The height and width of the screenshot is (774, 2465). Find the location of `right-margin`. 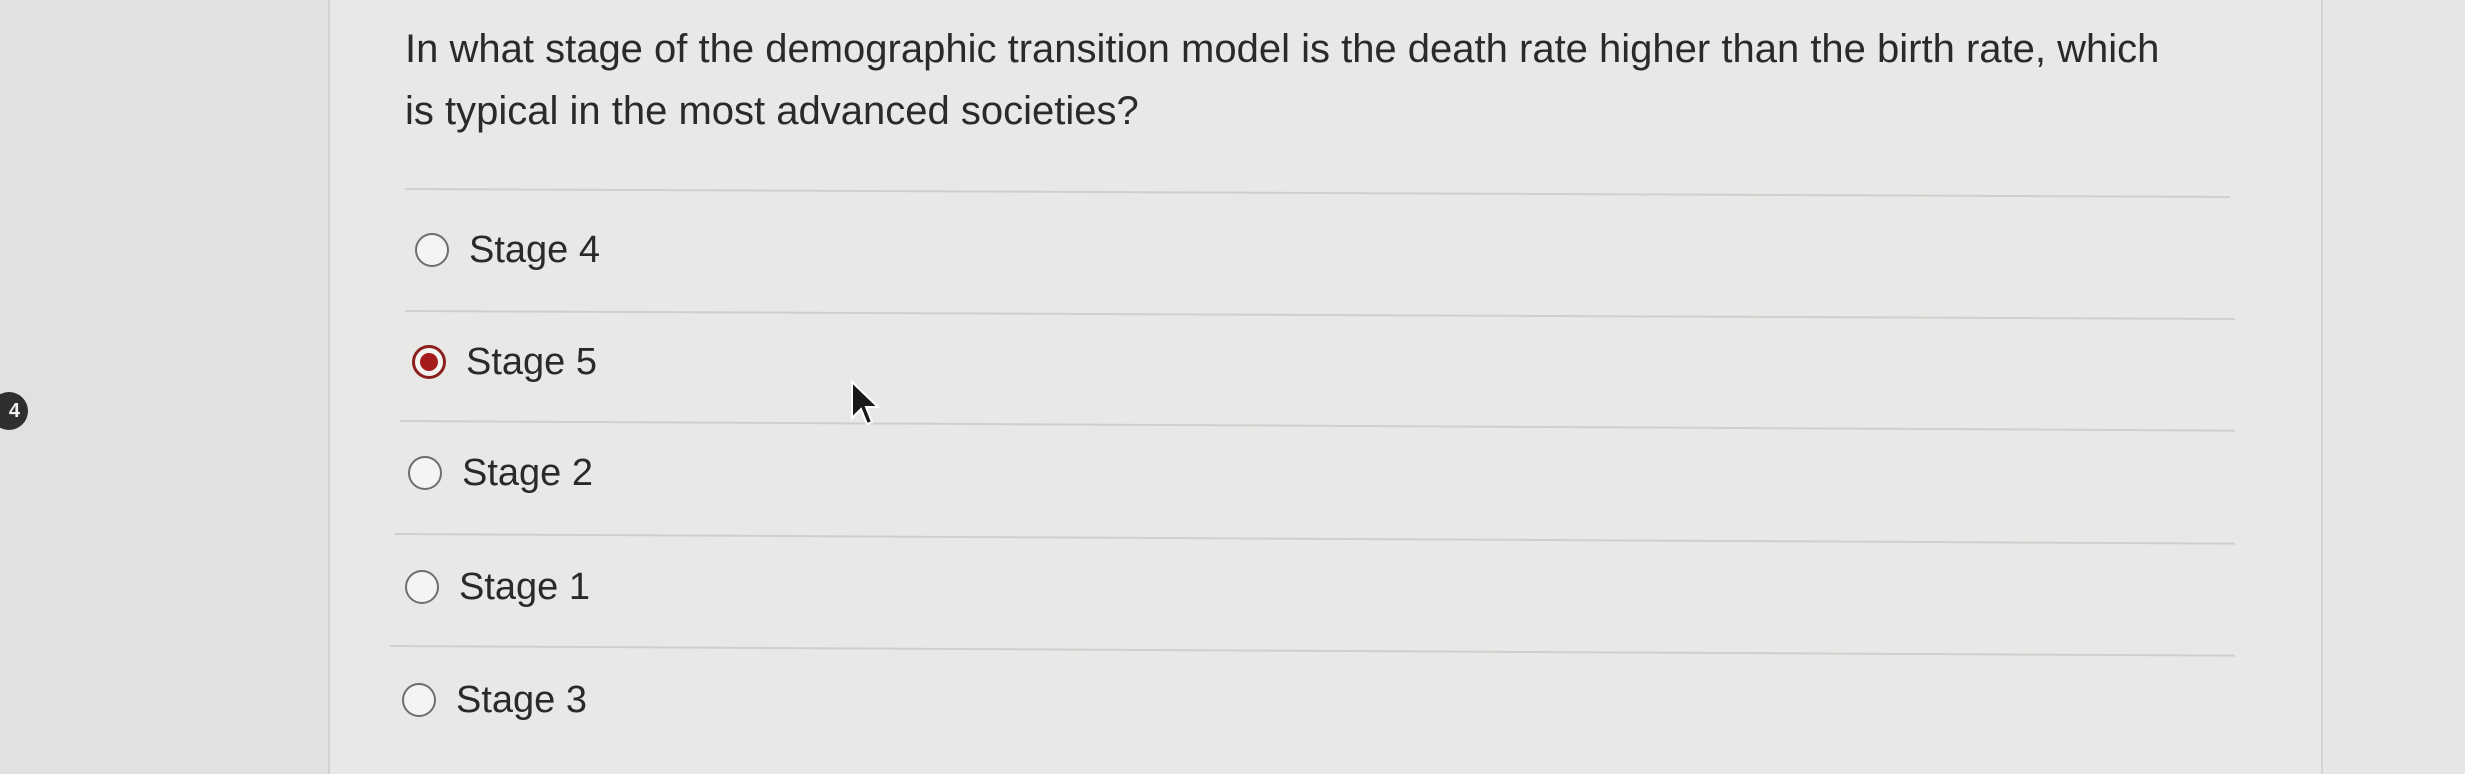

right-margin is located at coordinates (2394, 387).